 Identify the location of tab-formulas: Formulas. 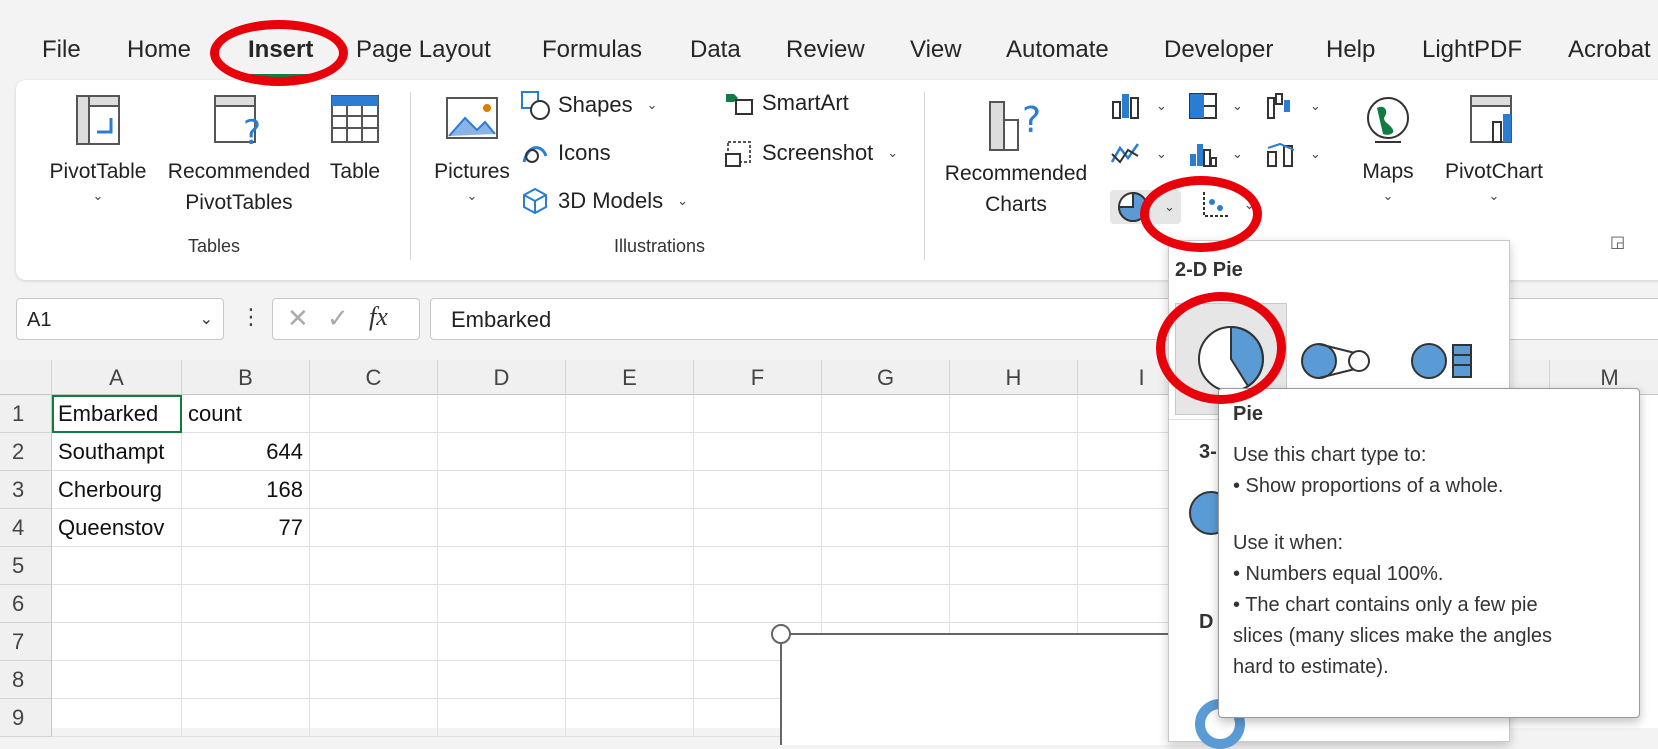
(592, 50).